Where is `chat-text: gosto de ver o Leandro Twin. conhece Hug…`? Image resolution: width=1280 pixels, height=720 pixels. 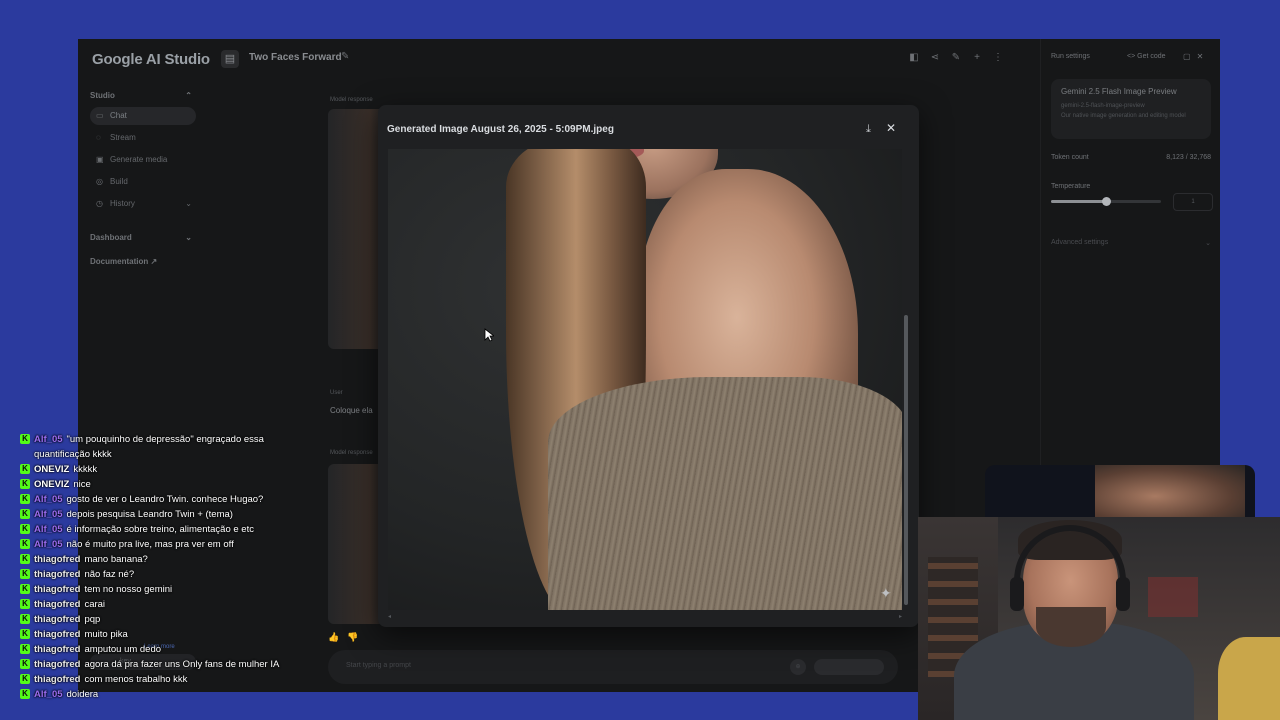 chat-text: gosto de ver o Leandro Twin. conhece Hug… is located at coordinates (165, 499).